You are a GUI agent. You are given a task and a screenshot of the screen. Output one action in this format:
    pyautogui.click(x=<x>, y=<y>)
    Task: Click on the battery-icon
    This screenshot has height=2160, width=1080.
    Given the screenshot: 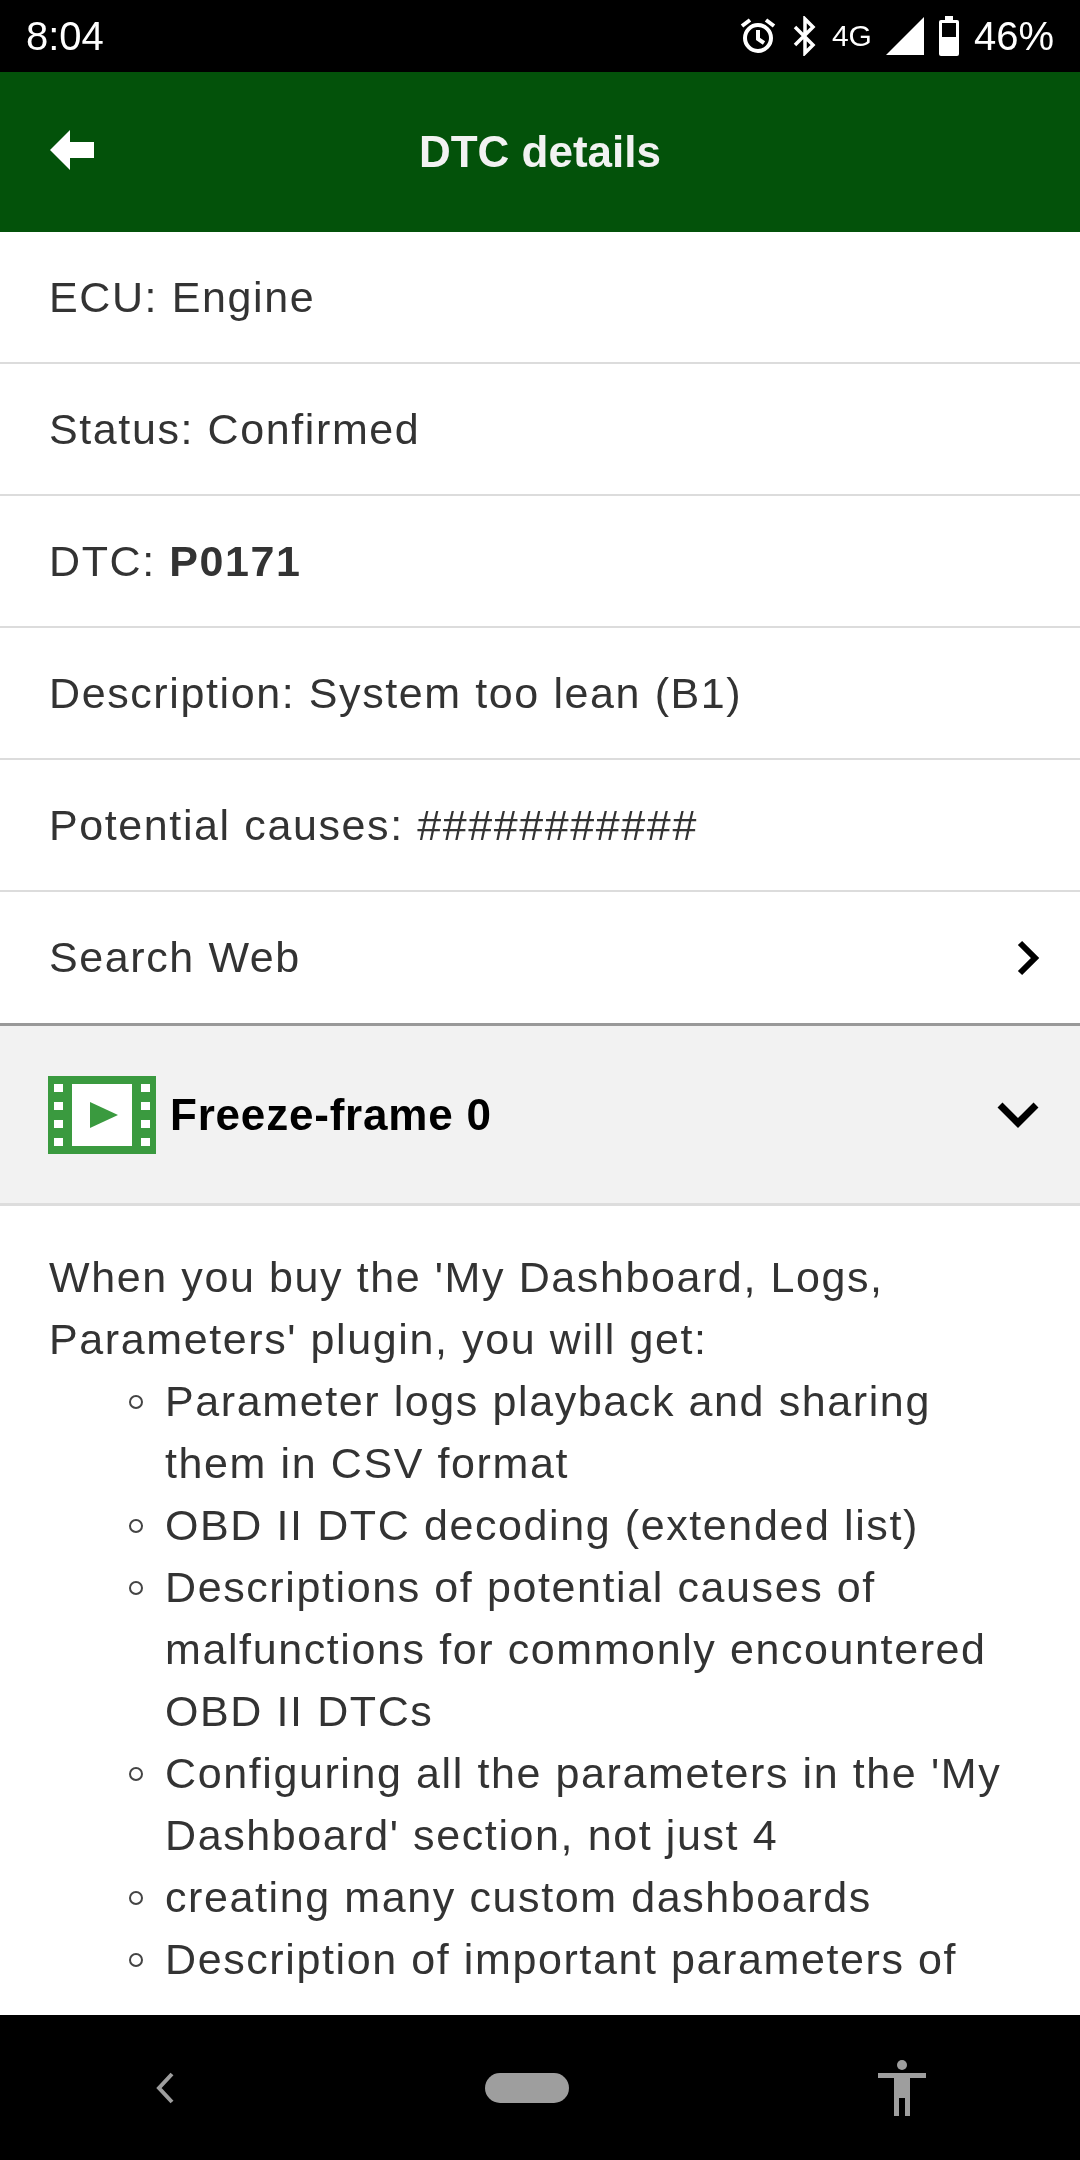 What is the action you would take?
    pyautogui.click(x=948, y=36)
    